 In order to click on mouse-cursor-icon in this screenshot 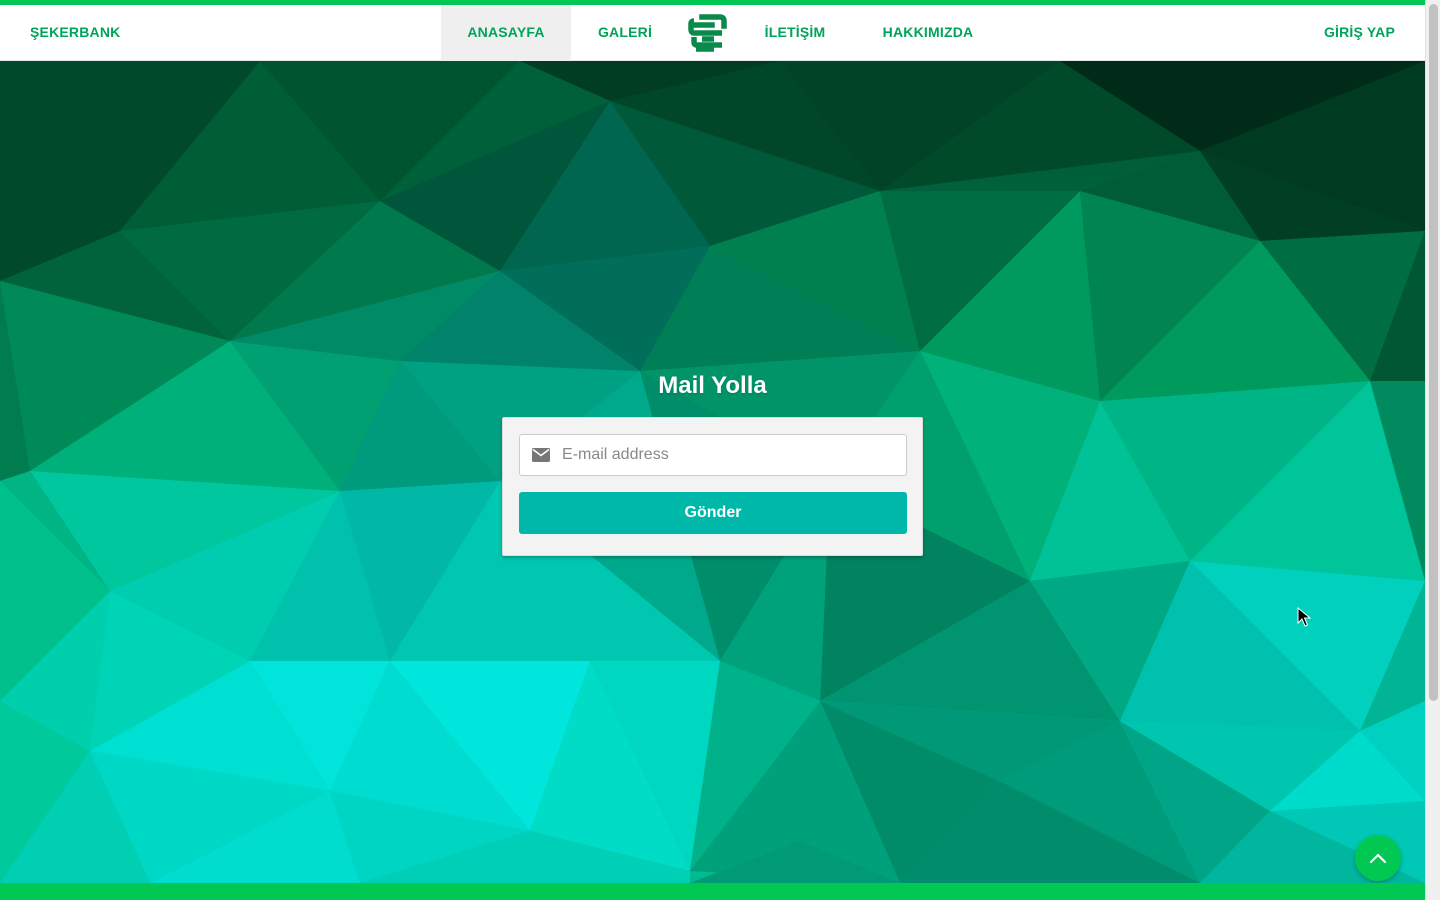, I will do `click(1304, 619)`.